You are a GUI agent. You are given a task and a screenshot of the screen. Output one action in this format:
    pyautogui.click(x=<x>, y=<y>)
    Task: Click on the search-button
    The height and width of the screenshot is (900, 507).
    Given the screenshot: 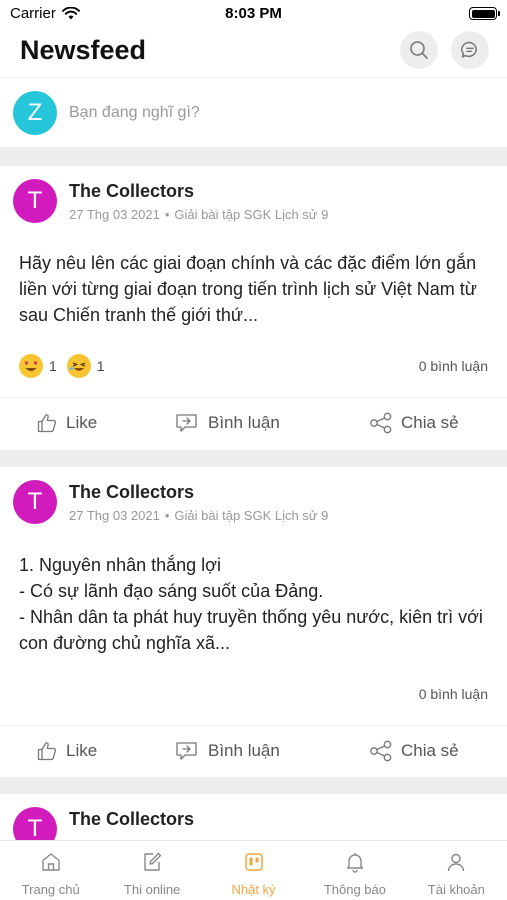 What is the action you would take?
    pyautogui.click(x=419, y=50)
    